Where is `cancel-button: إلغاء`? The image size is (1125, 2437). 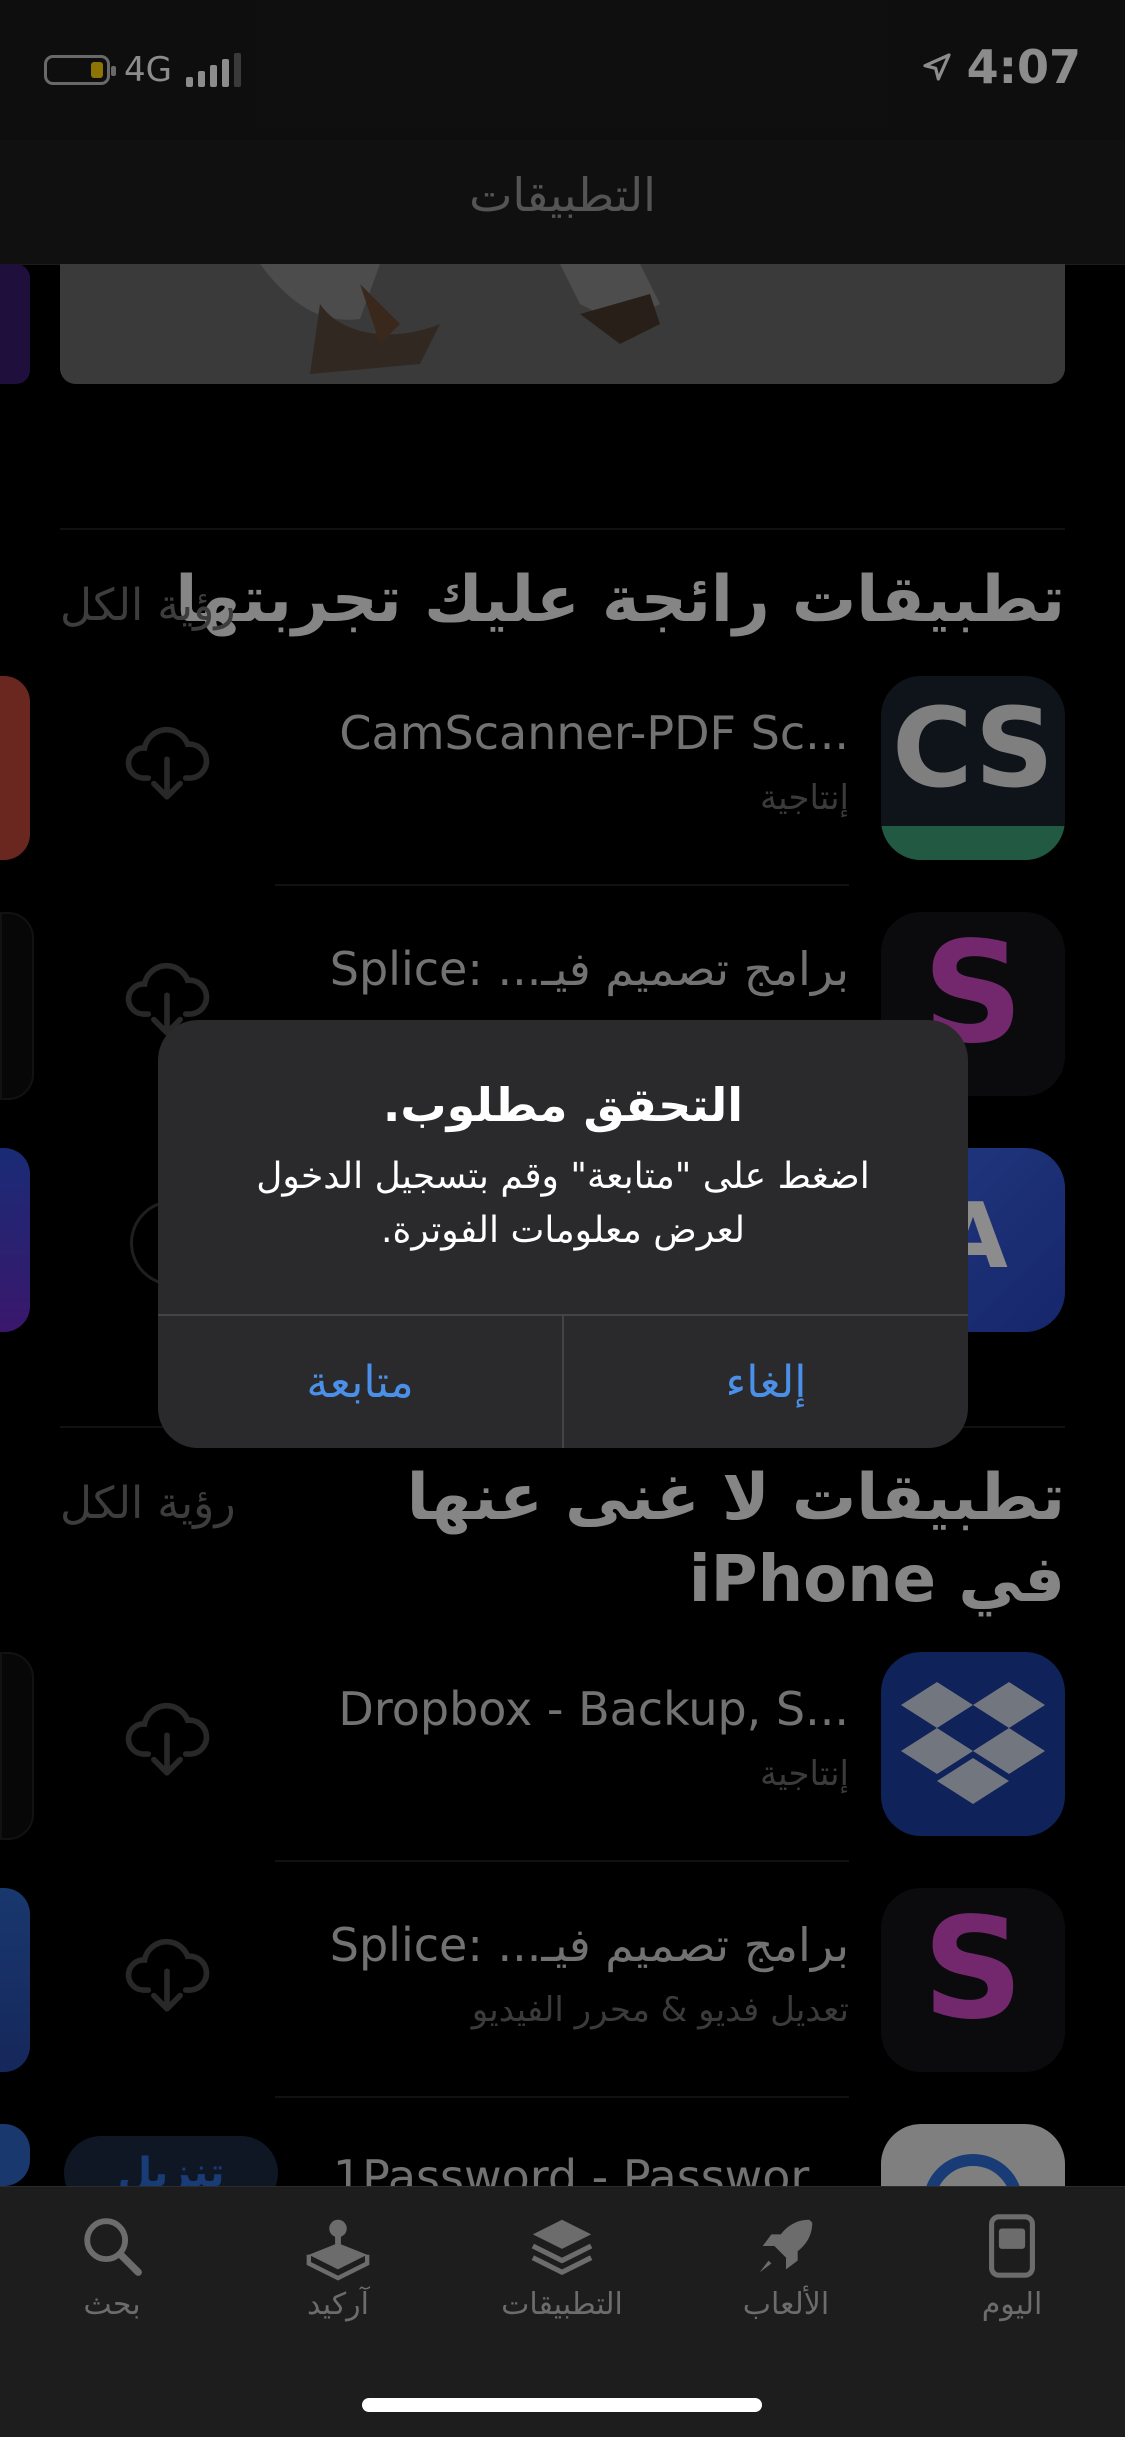 cancel-button: إلغاء is located at coordinates (766, 1382).